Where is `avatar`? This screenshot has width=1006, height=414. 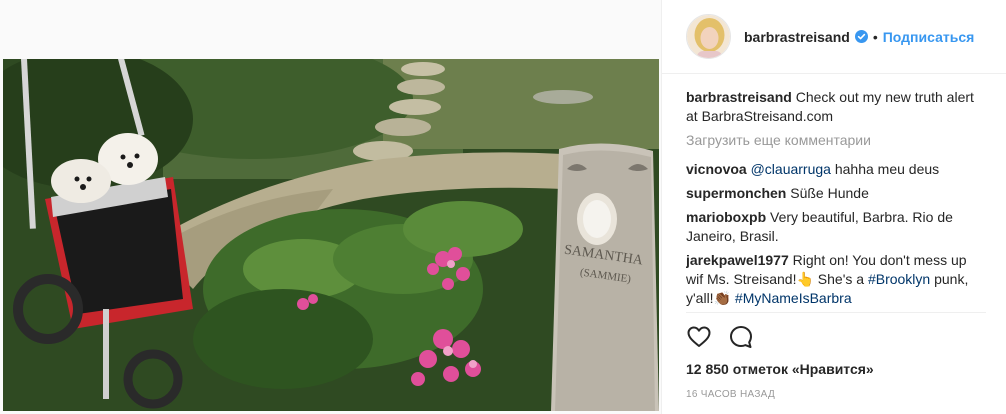
avatar is located at coordinates (708, 36).